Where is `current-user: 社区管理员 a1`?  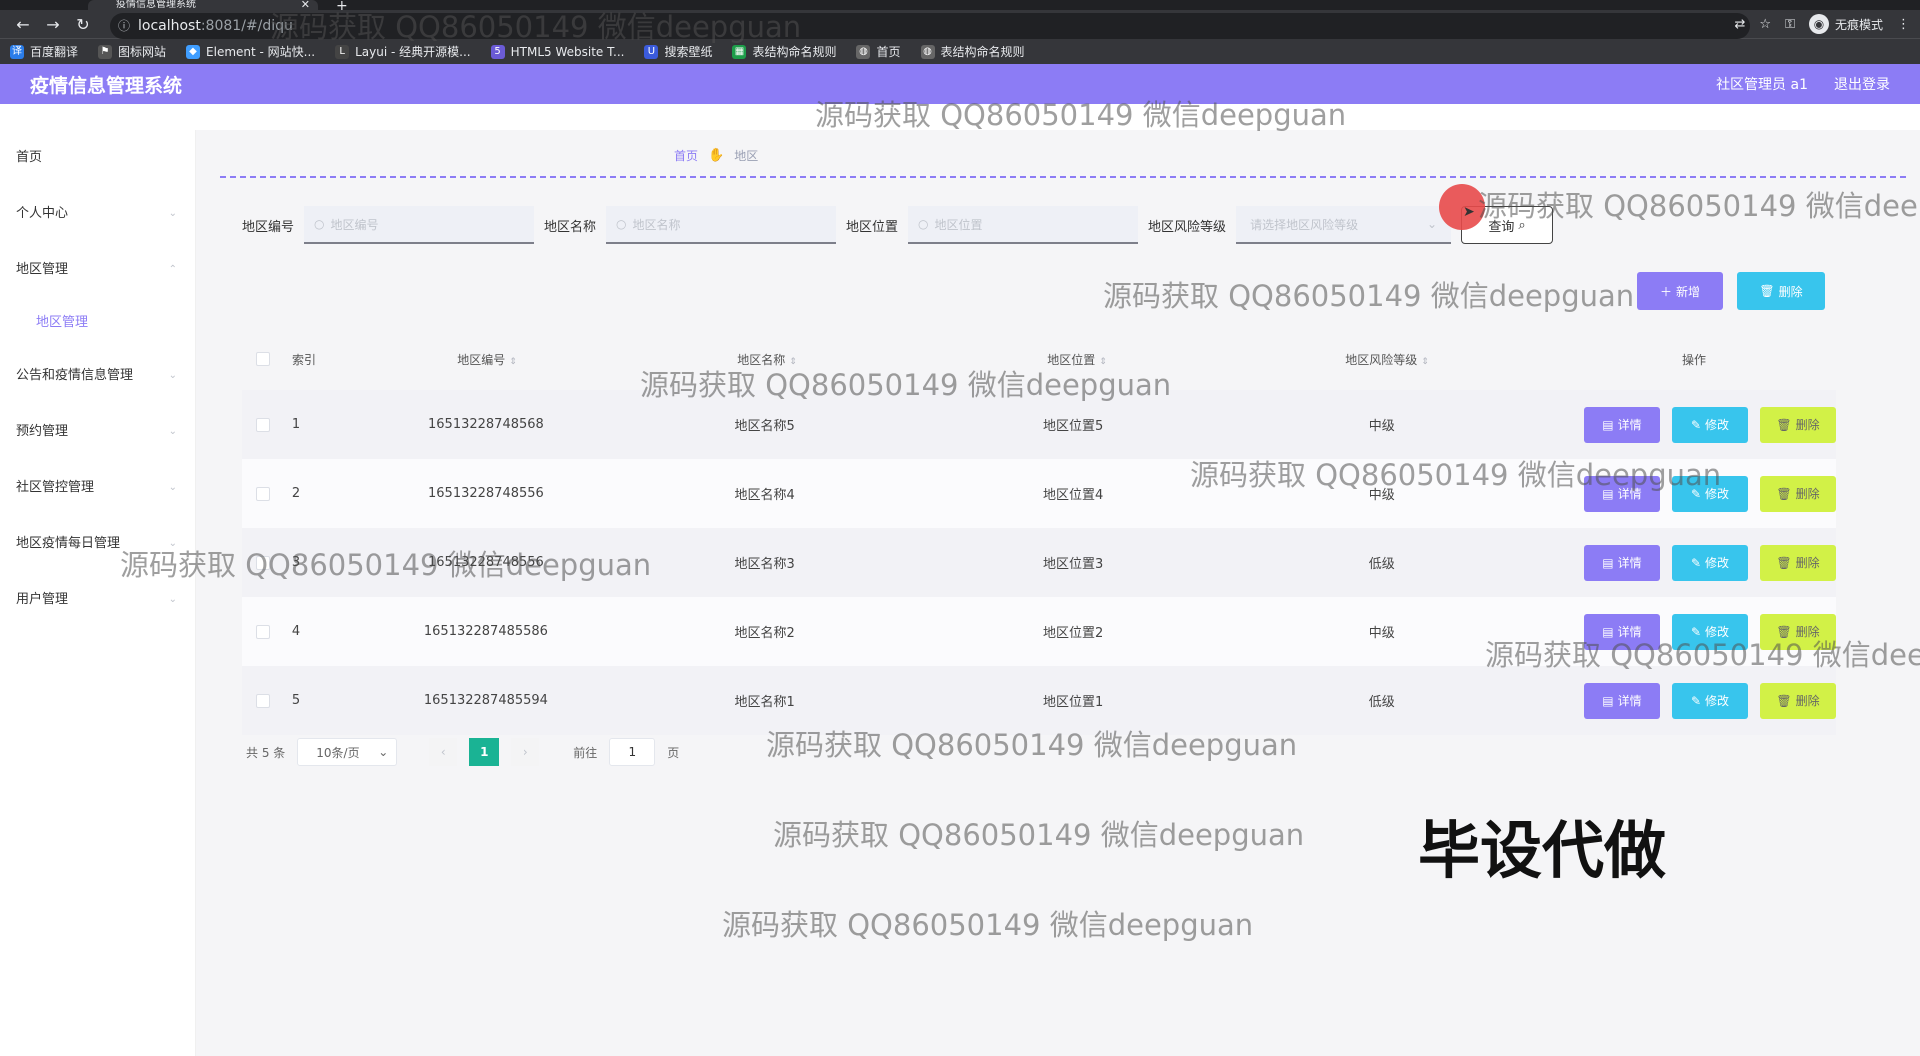
current-user: 社区管理员 a1 is located at coordinates (1762, 84).